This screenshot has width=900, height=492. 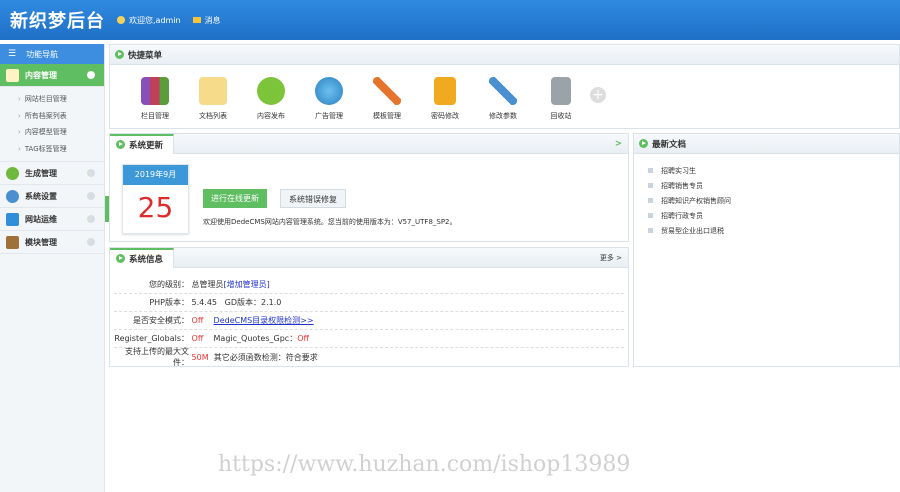 I want to click on calendar: 2019年9月 25, so click(x=155, y=199).